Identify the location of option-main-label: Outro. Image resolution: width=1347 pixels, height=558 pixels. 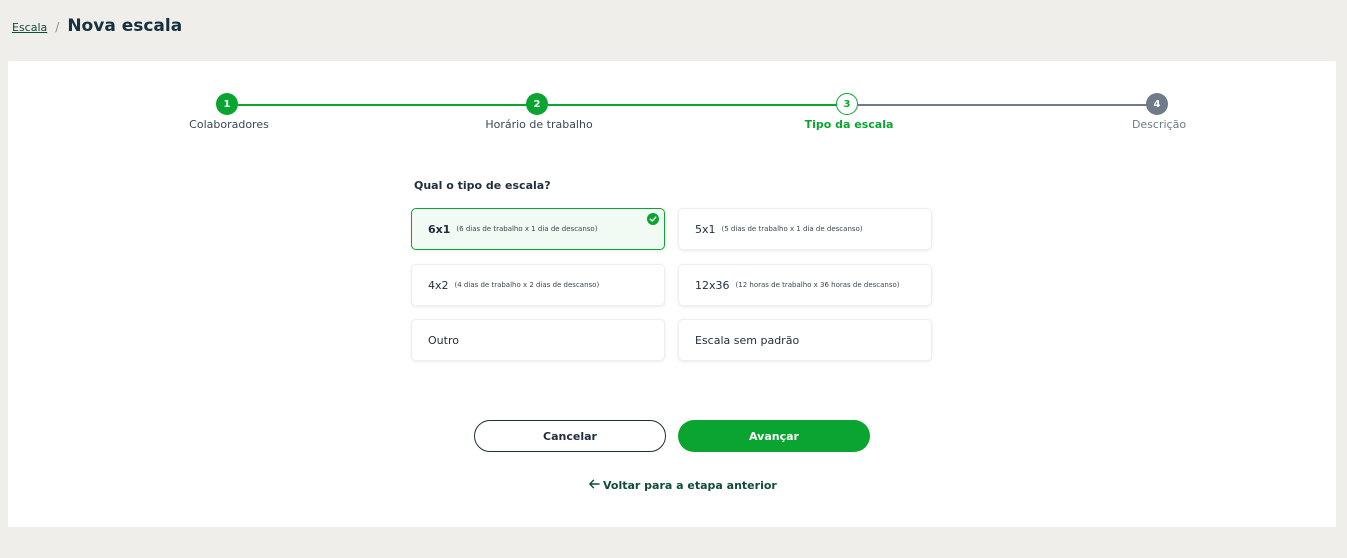
(443, 340).